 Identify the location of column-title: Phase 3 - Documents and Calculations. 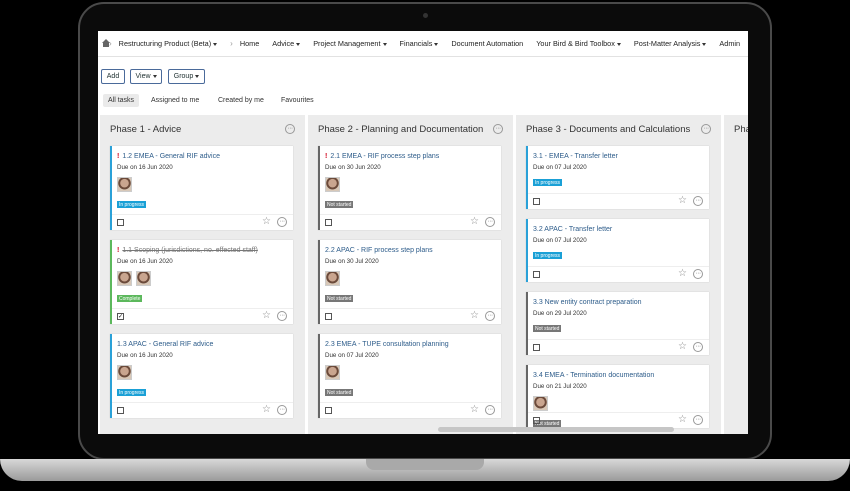
(608, 129).